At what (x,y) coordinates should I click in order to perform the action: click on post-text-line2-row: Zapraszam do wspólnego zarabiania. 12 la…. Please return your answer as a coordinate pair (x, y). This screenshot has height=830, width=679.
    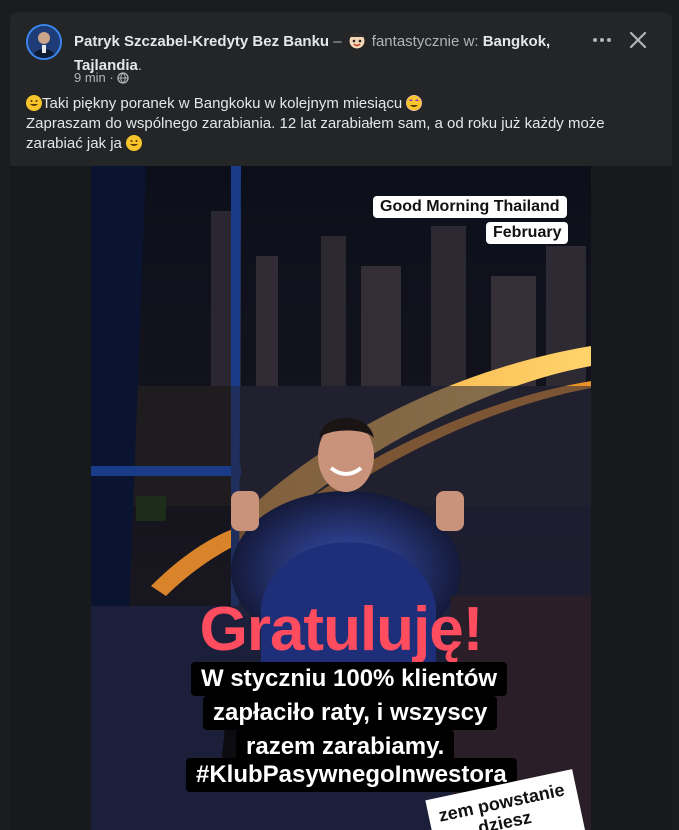
    Looking at the image, I should click on (336, 134).